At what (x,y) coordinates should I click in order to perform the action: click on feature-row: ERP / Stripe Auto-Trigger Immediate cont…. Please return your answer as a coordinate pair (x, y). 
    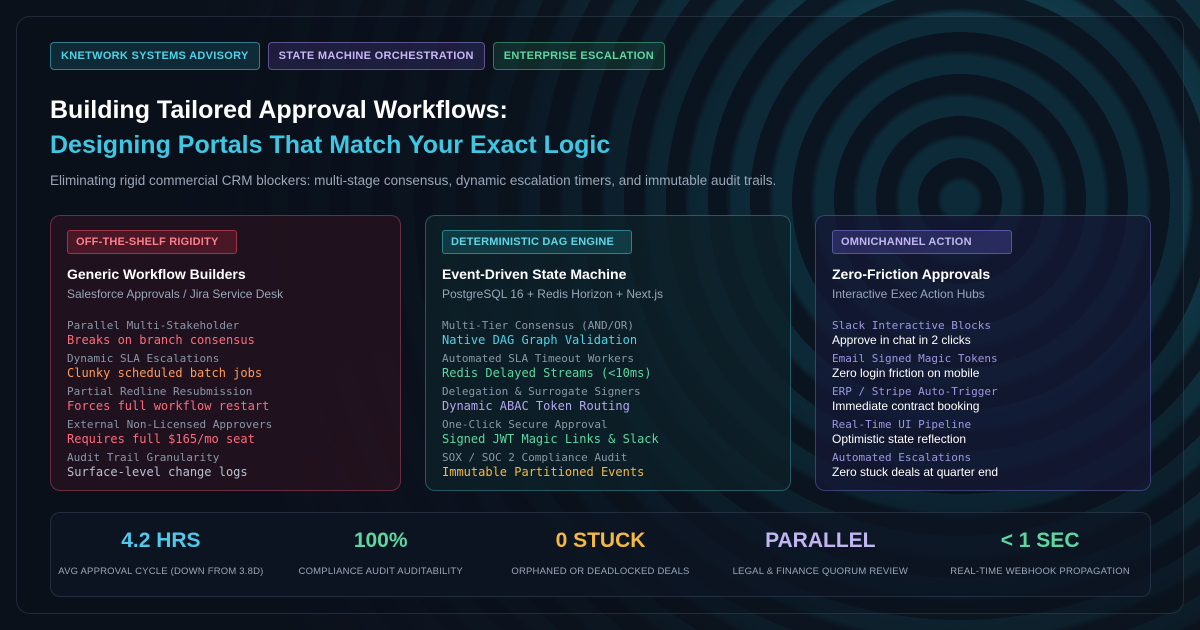
    Looking at the image, I should click on (983, 399).